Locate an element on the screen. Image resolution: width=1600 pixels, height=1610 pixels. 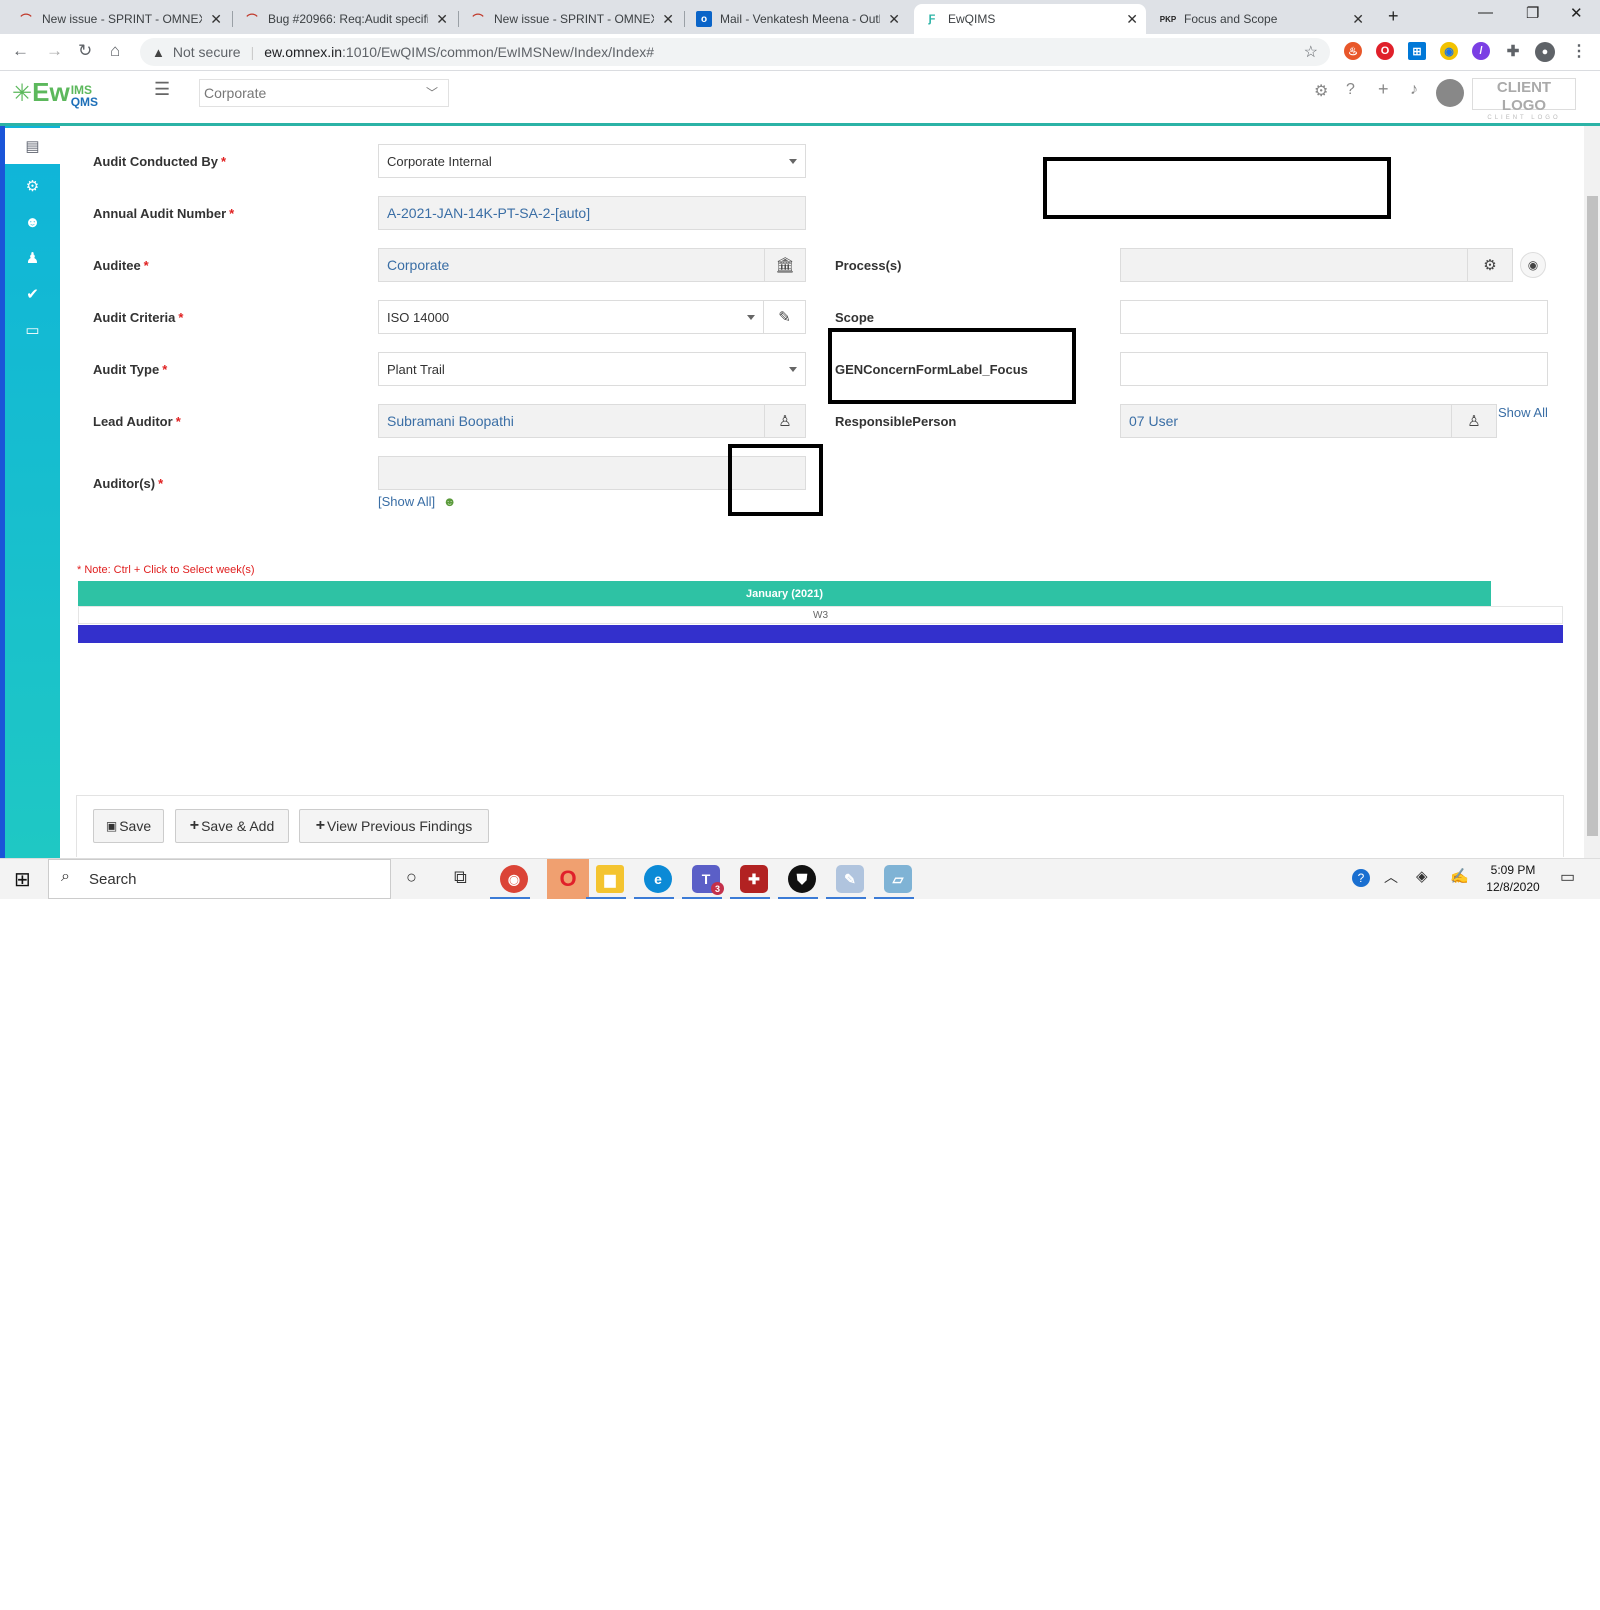
audit-criteria-select: ISO 14000 is located at coordinates (571, 317).